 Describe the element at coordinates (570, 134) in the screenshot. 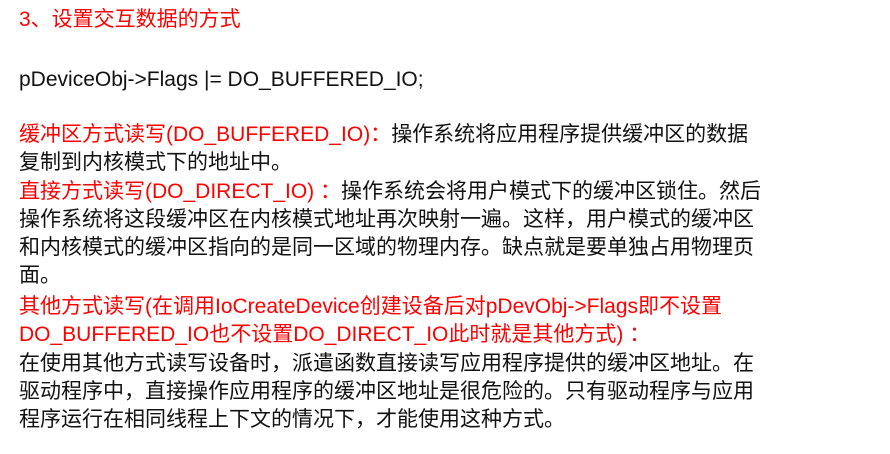

I see `buffered-io-text: 操作系统将应用程序提供缓冲区的数据` at that location.